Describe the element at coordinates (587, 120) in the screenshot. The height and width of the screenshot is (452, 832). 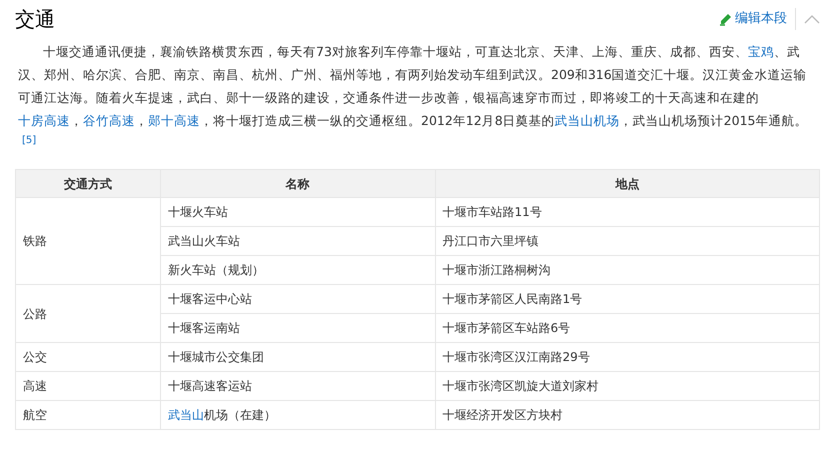
I see `link: 武当山机场` at that location.